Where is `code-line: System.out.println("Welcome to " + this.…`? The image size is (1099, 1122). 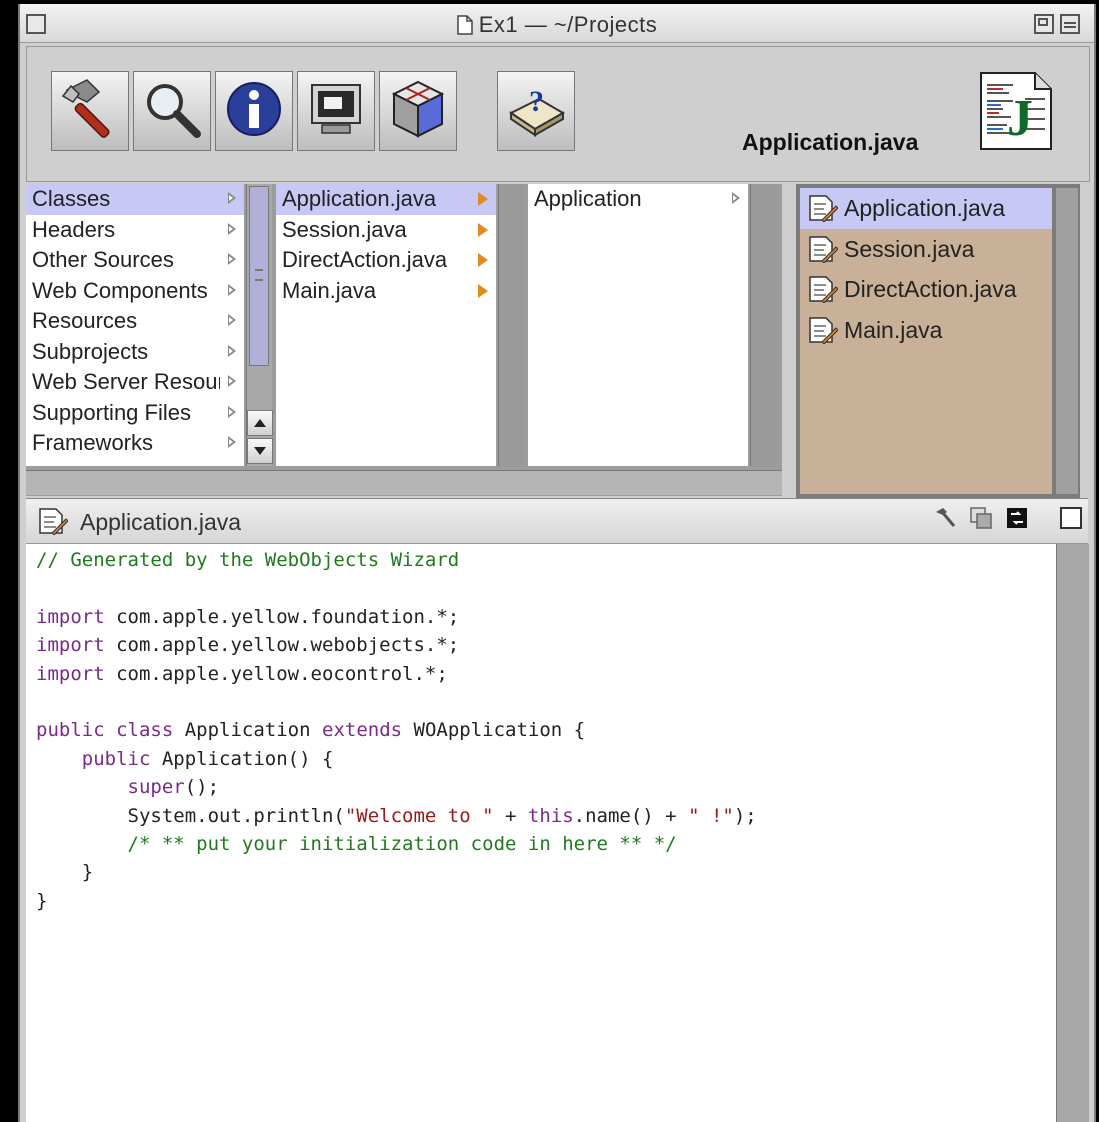 code-line: System.out.println("Welcome to " + this.… is located at coordinates (546, 816).